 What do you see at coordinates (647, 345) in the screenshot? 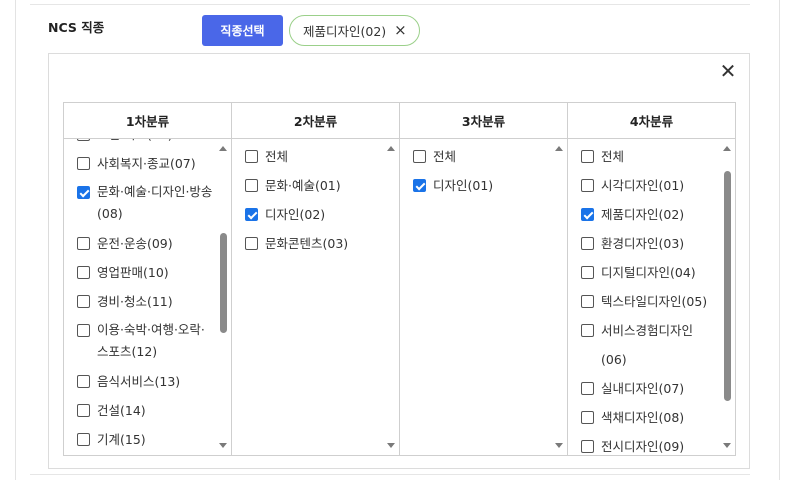
I see `item-label: 서비스경험디자인(06)` at bounding box center [647, 345].